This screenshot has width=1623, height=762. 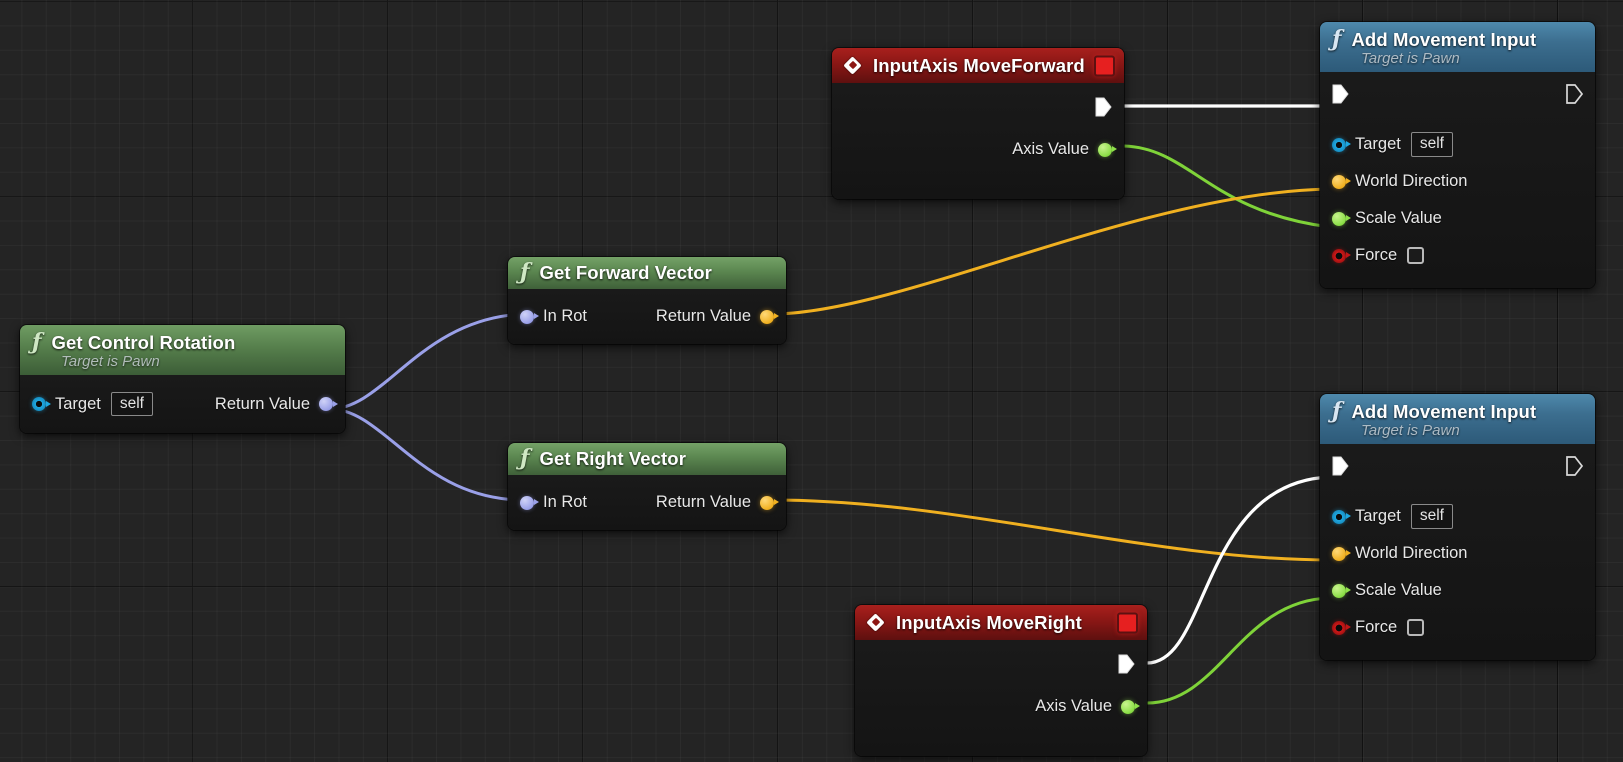 I want to click on node-header: ƒ Get Forward Vector, so click(x=647, y=273).